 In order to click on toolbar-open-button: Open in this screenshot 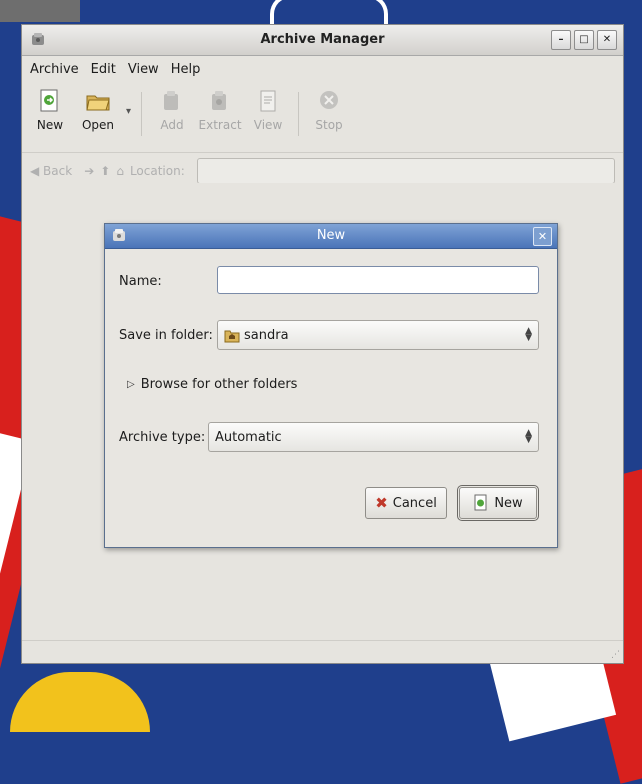, I will do `click(98, 110)`.